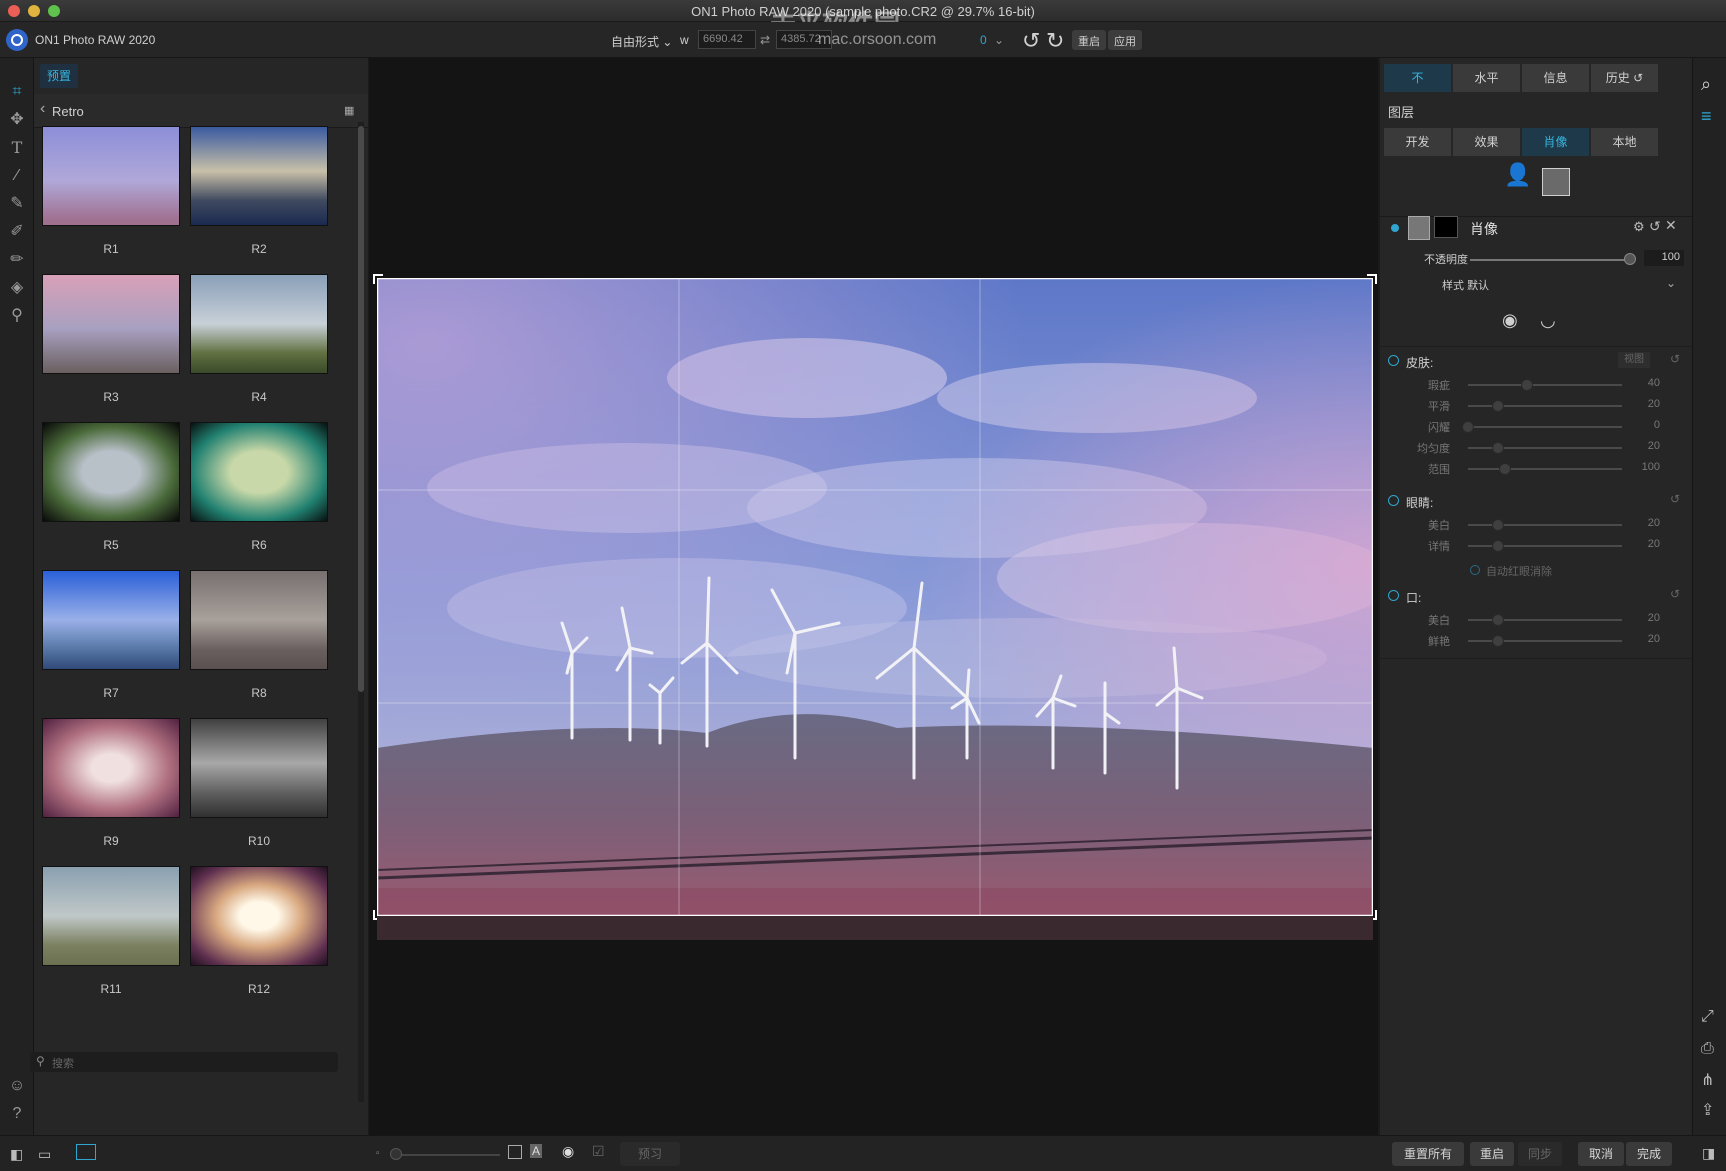  I want to click on cancel-button: 取消, so click(1601, 1154).